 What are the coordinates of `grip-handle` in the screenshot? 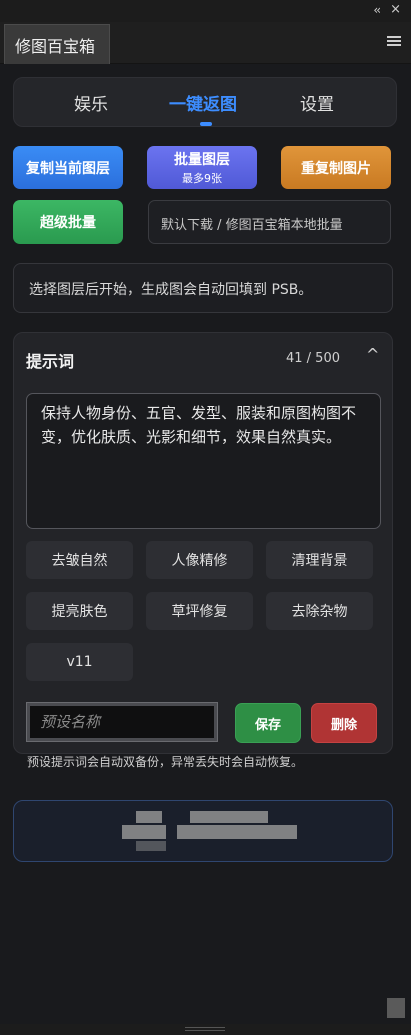 It's located at (205, 1029).